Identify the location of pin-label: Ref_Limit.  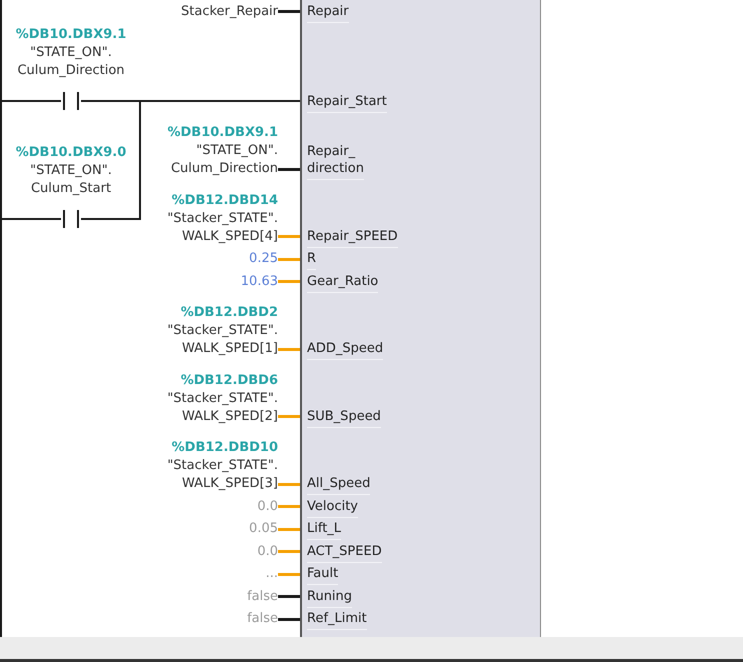
(337, 620).